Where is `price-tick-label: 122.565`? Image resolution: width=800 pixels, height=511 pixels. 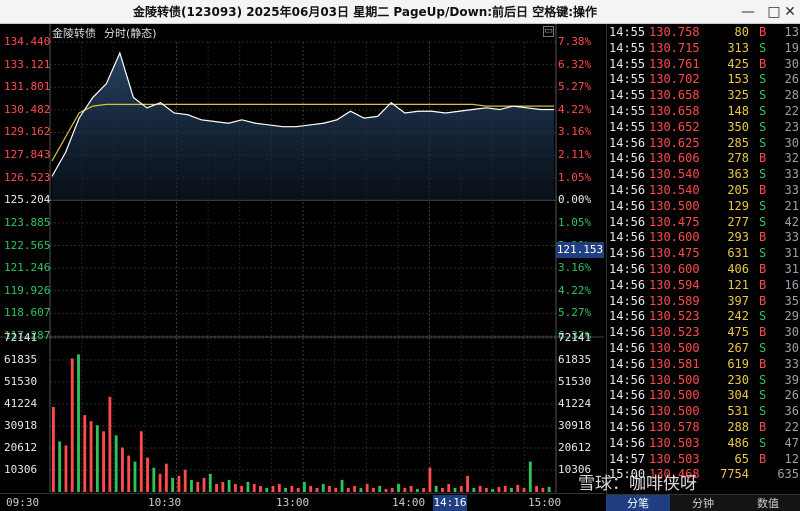 price-tick-label: 122.565 is located at coordinates (27, 245).